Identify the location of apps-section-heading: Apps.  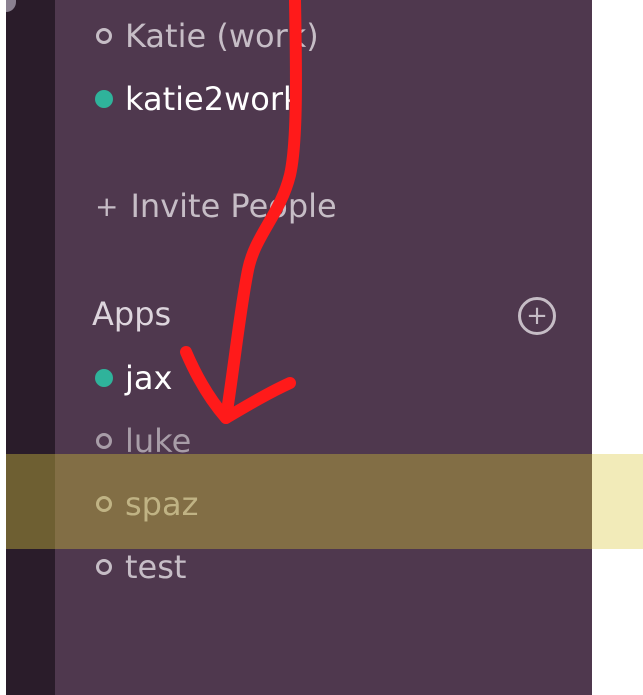
(131, 314).